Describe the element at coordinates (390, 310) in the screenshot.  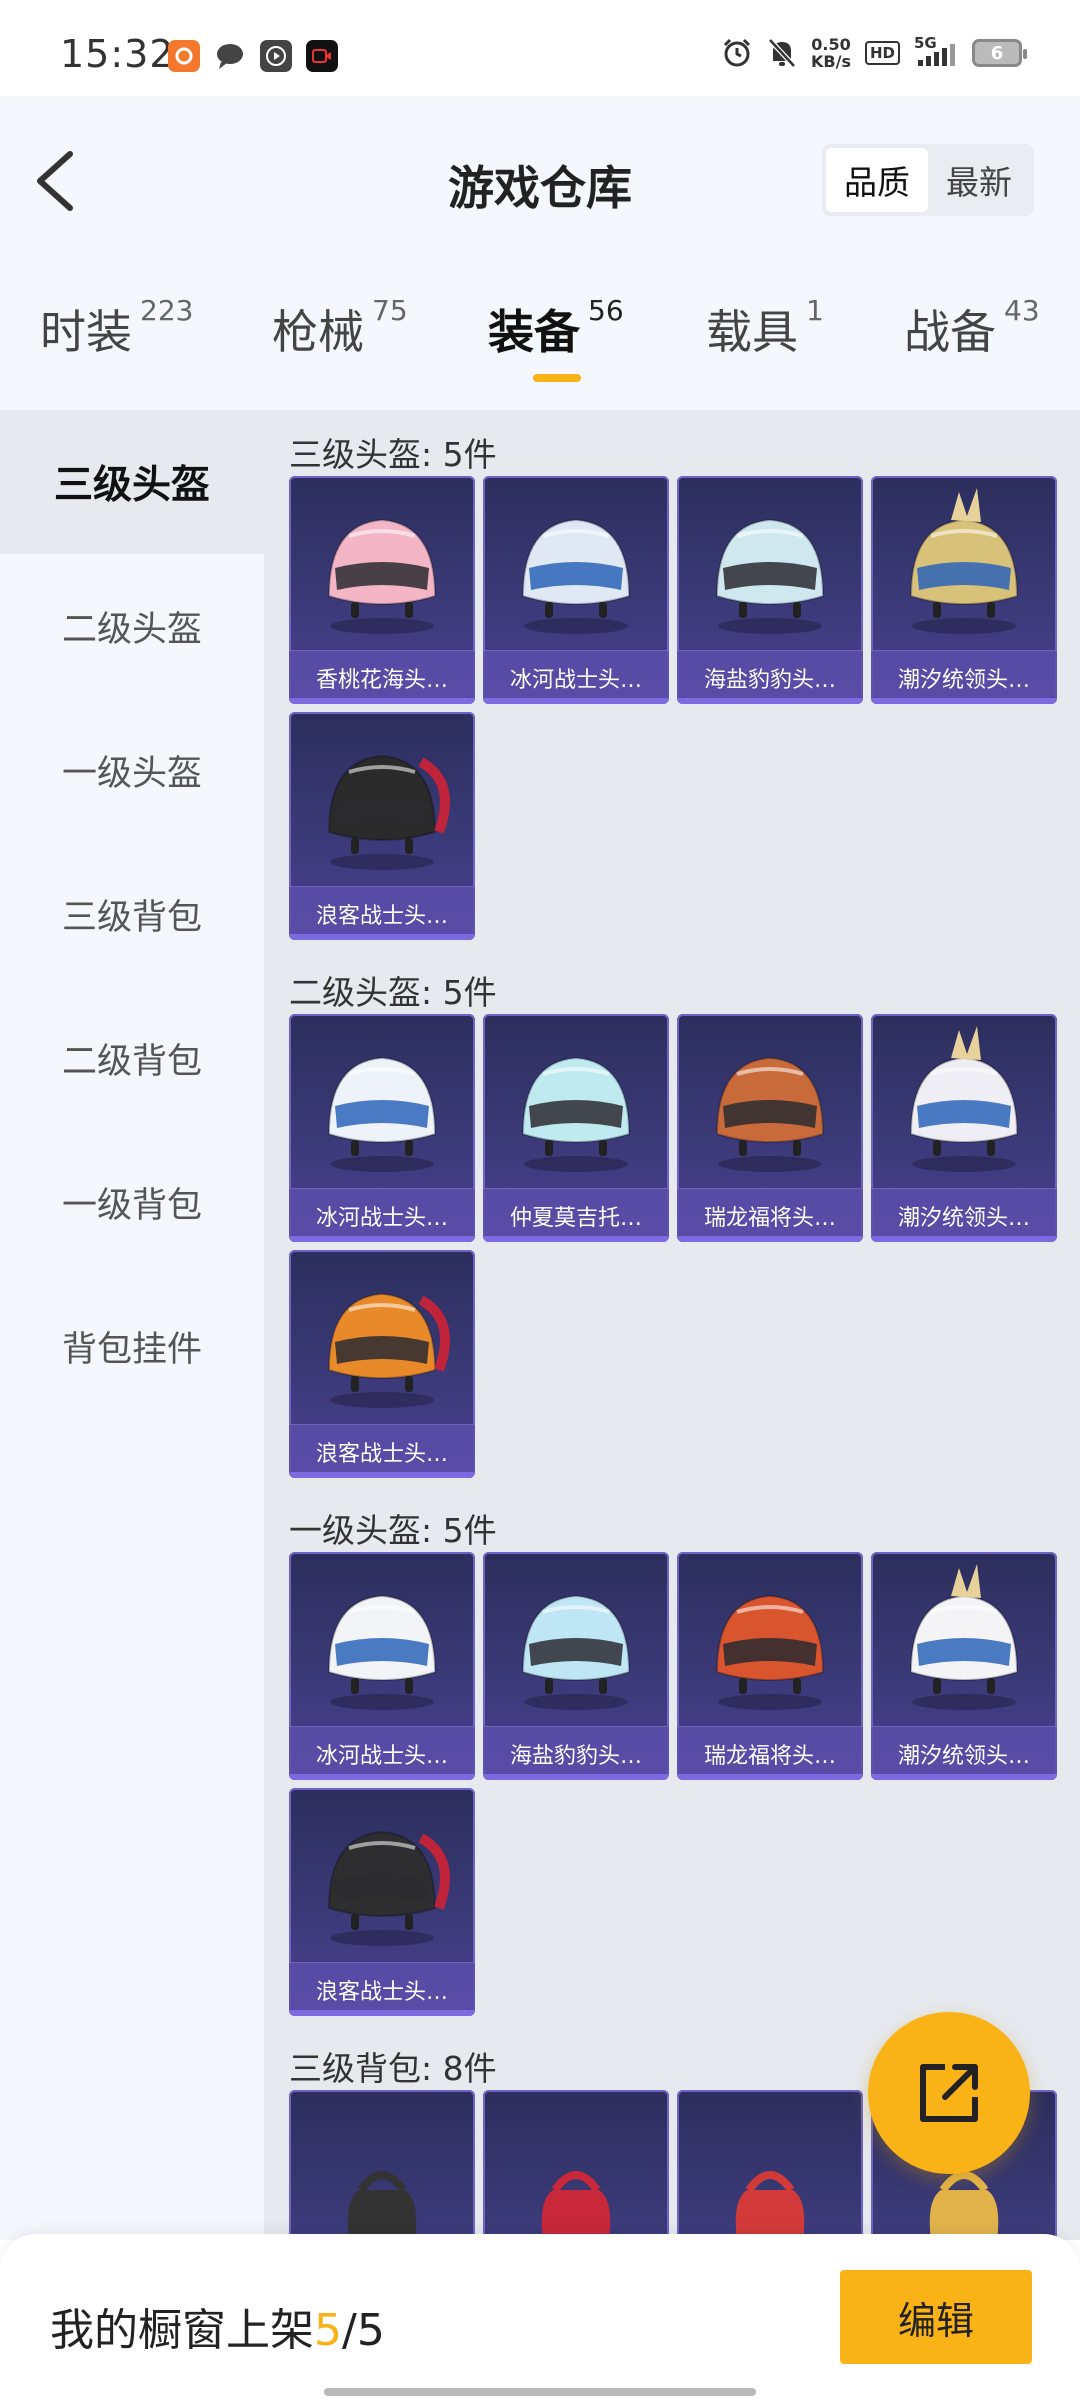
I see `tab-count: 75` at that location.